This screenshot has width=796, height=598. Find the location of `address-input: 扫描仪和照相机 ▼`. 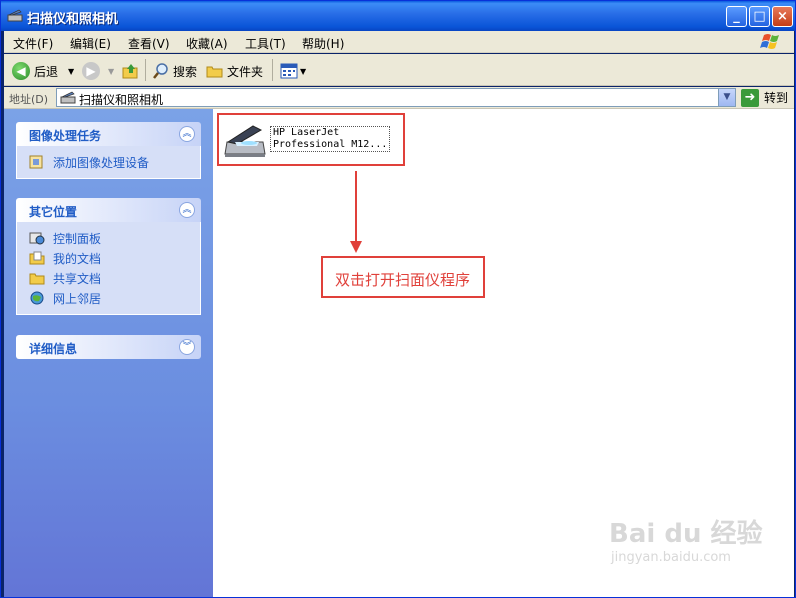

address-input: 扫描仪和照相机 ▼ is located at coordinates (396, 97).